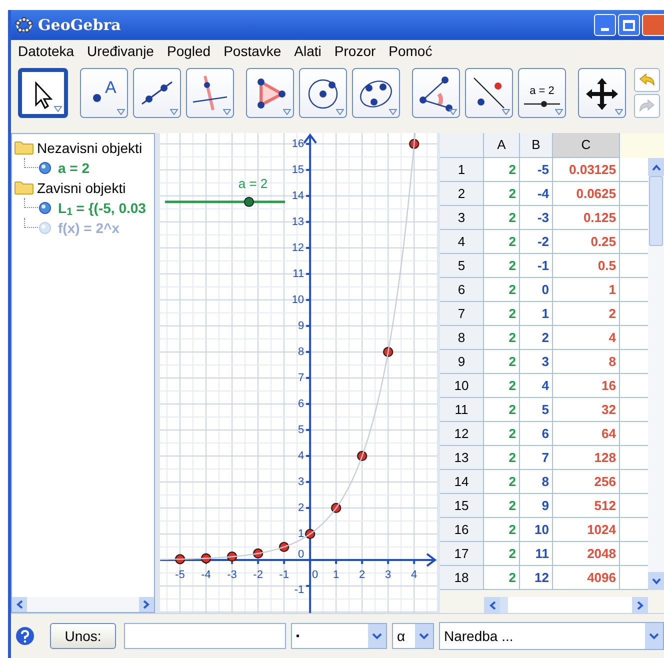 This screenshot has width=664, height=658. I want to click on table-cell: 12, so click(536, 578).